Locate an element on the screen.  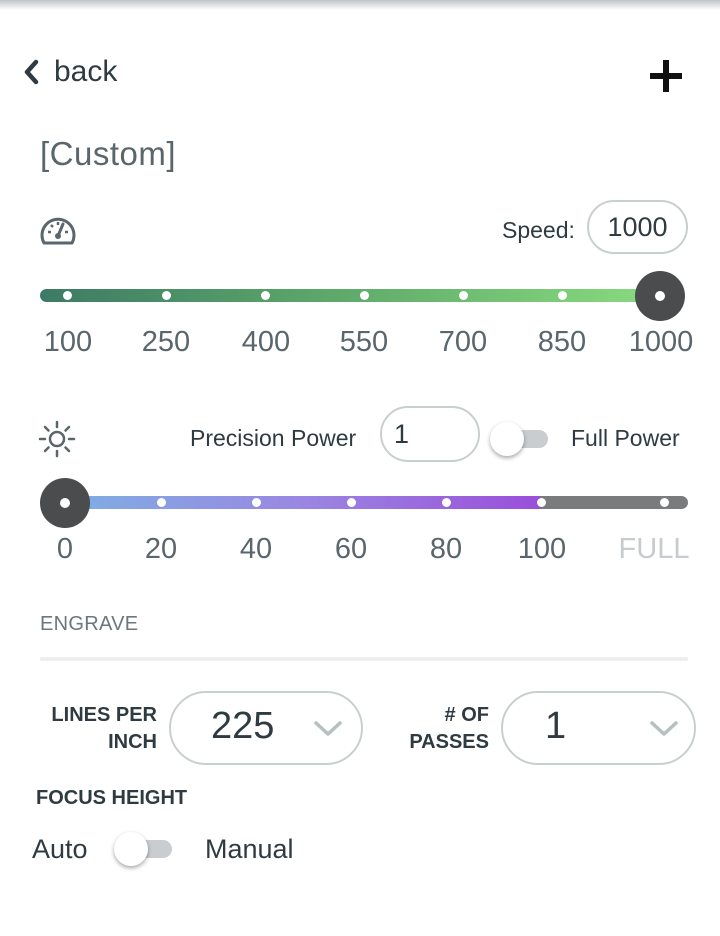
passes-label: # OF PASSES is located at coordinates (444, 729).